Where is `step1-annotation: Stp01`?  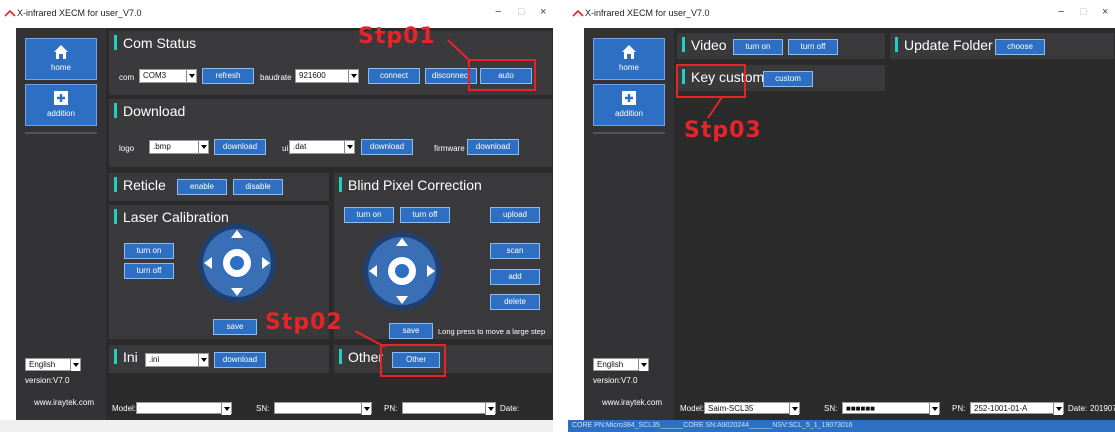
step1-annotation: Stp01 is located at coordinates (397, 36).